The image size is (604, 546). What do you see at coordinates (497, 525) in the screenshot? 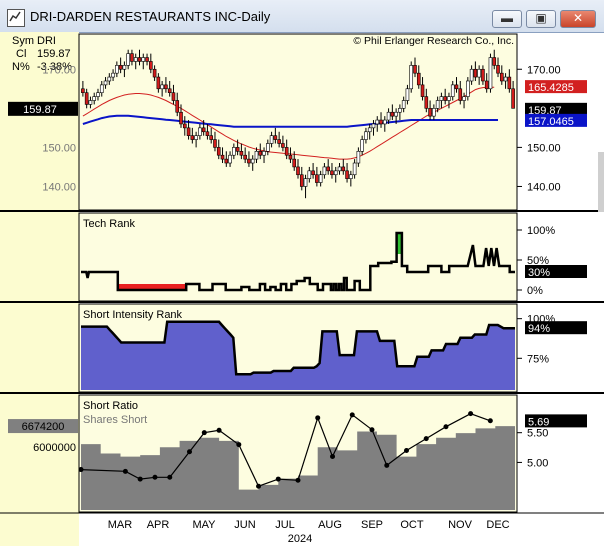
I see `month-label: DEC` at bounding box center [497, 525].